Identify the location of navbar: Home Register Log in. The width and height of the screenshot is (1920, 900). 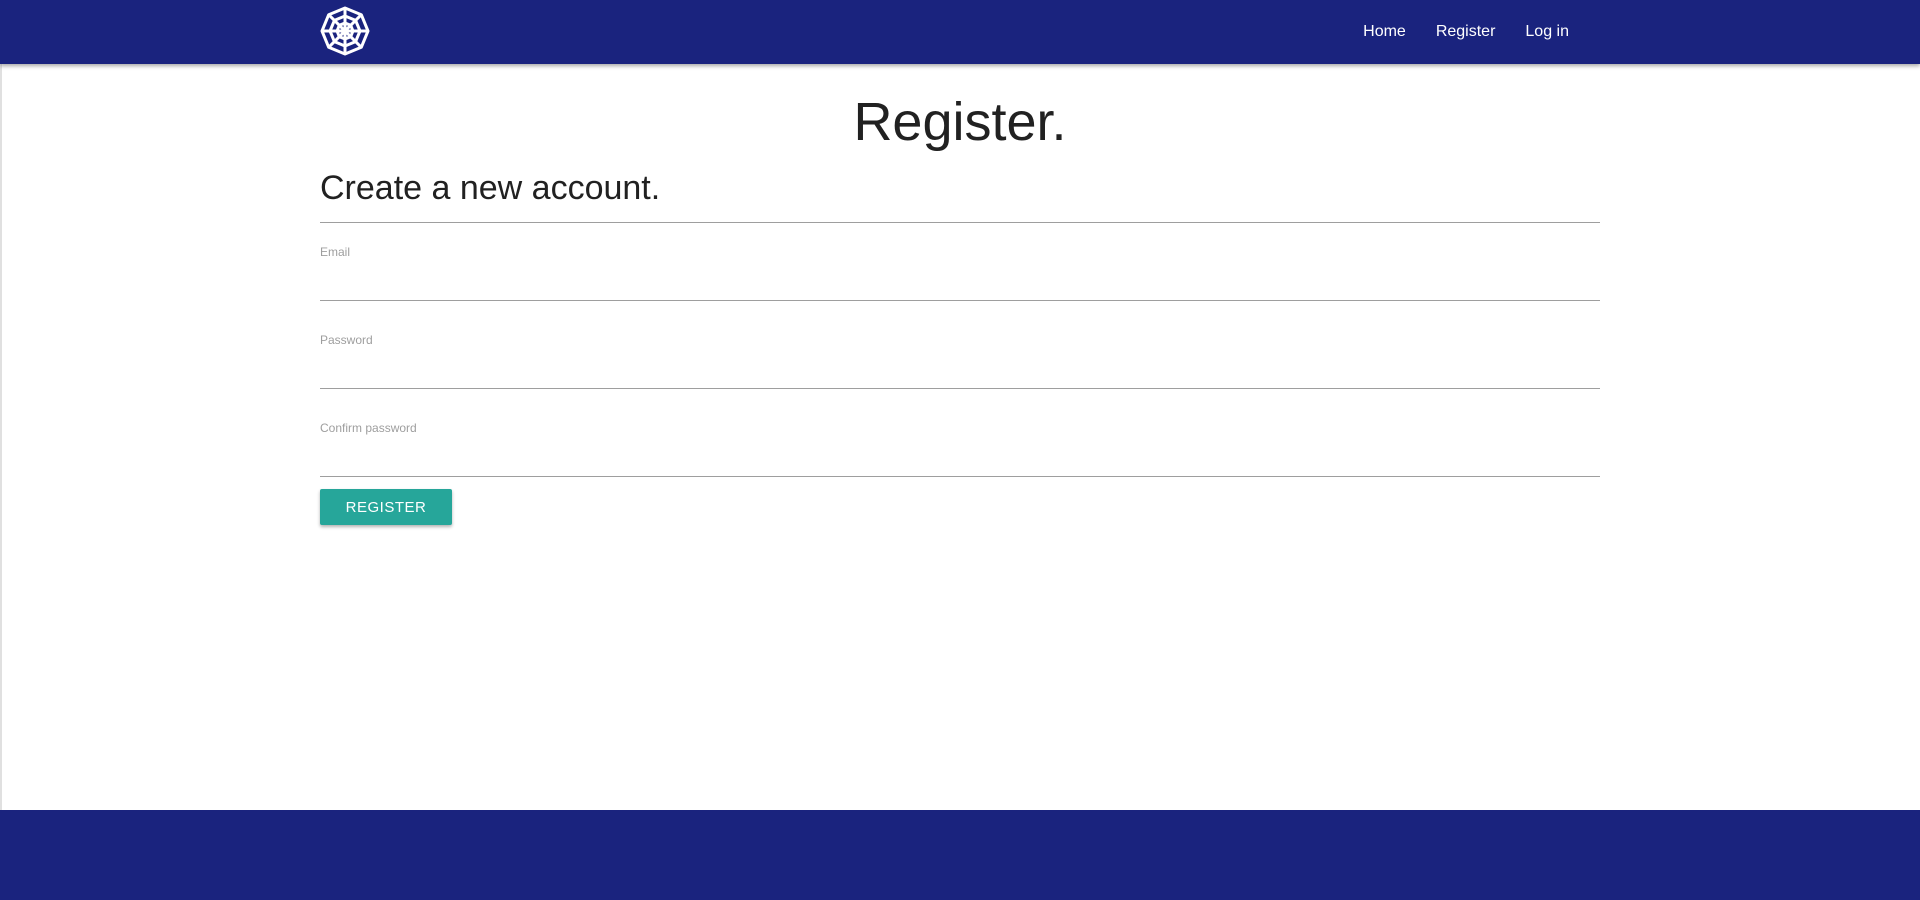
(960, 32).